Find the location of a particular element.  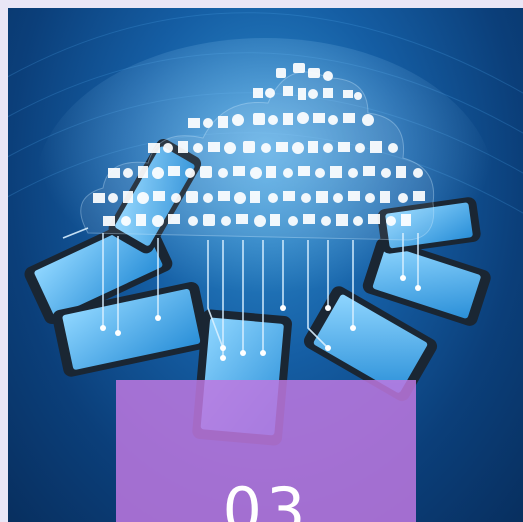

section-number: 03 is located at coordinates (266, 498).